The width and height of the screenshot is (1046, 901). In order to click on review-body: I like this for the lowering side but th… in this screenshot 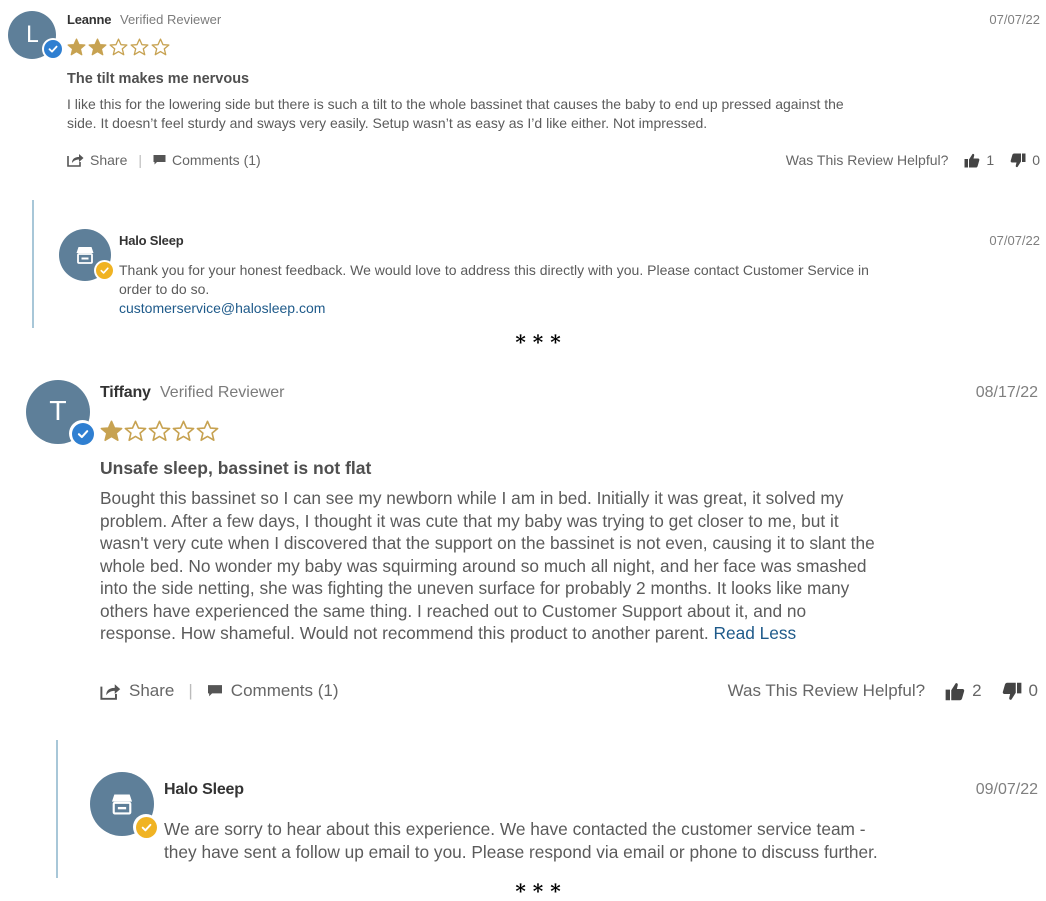, I will do `click(552, 114)`.